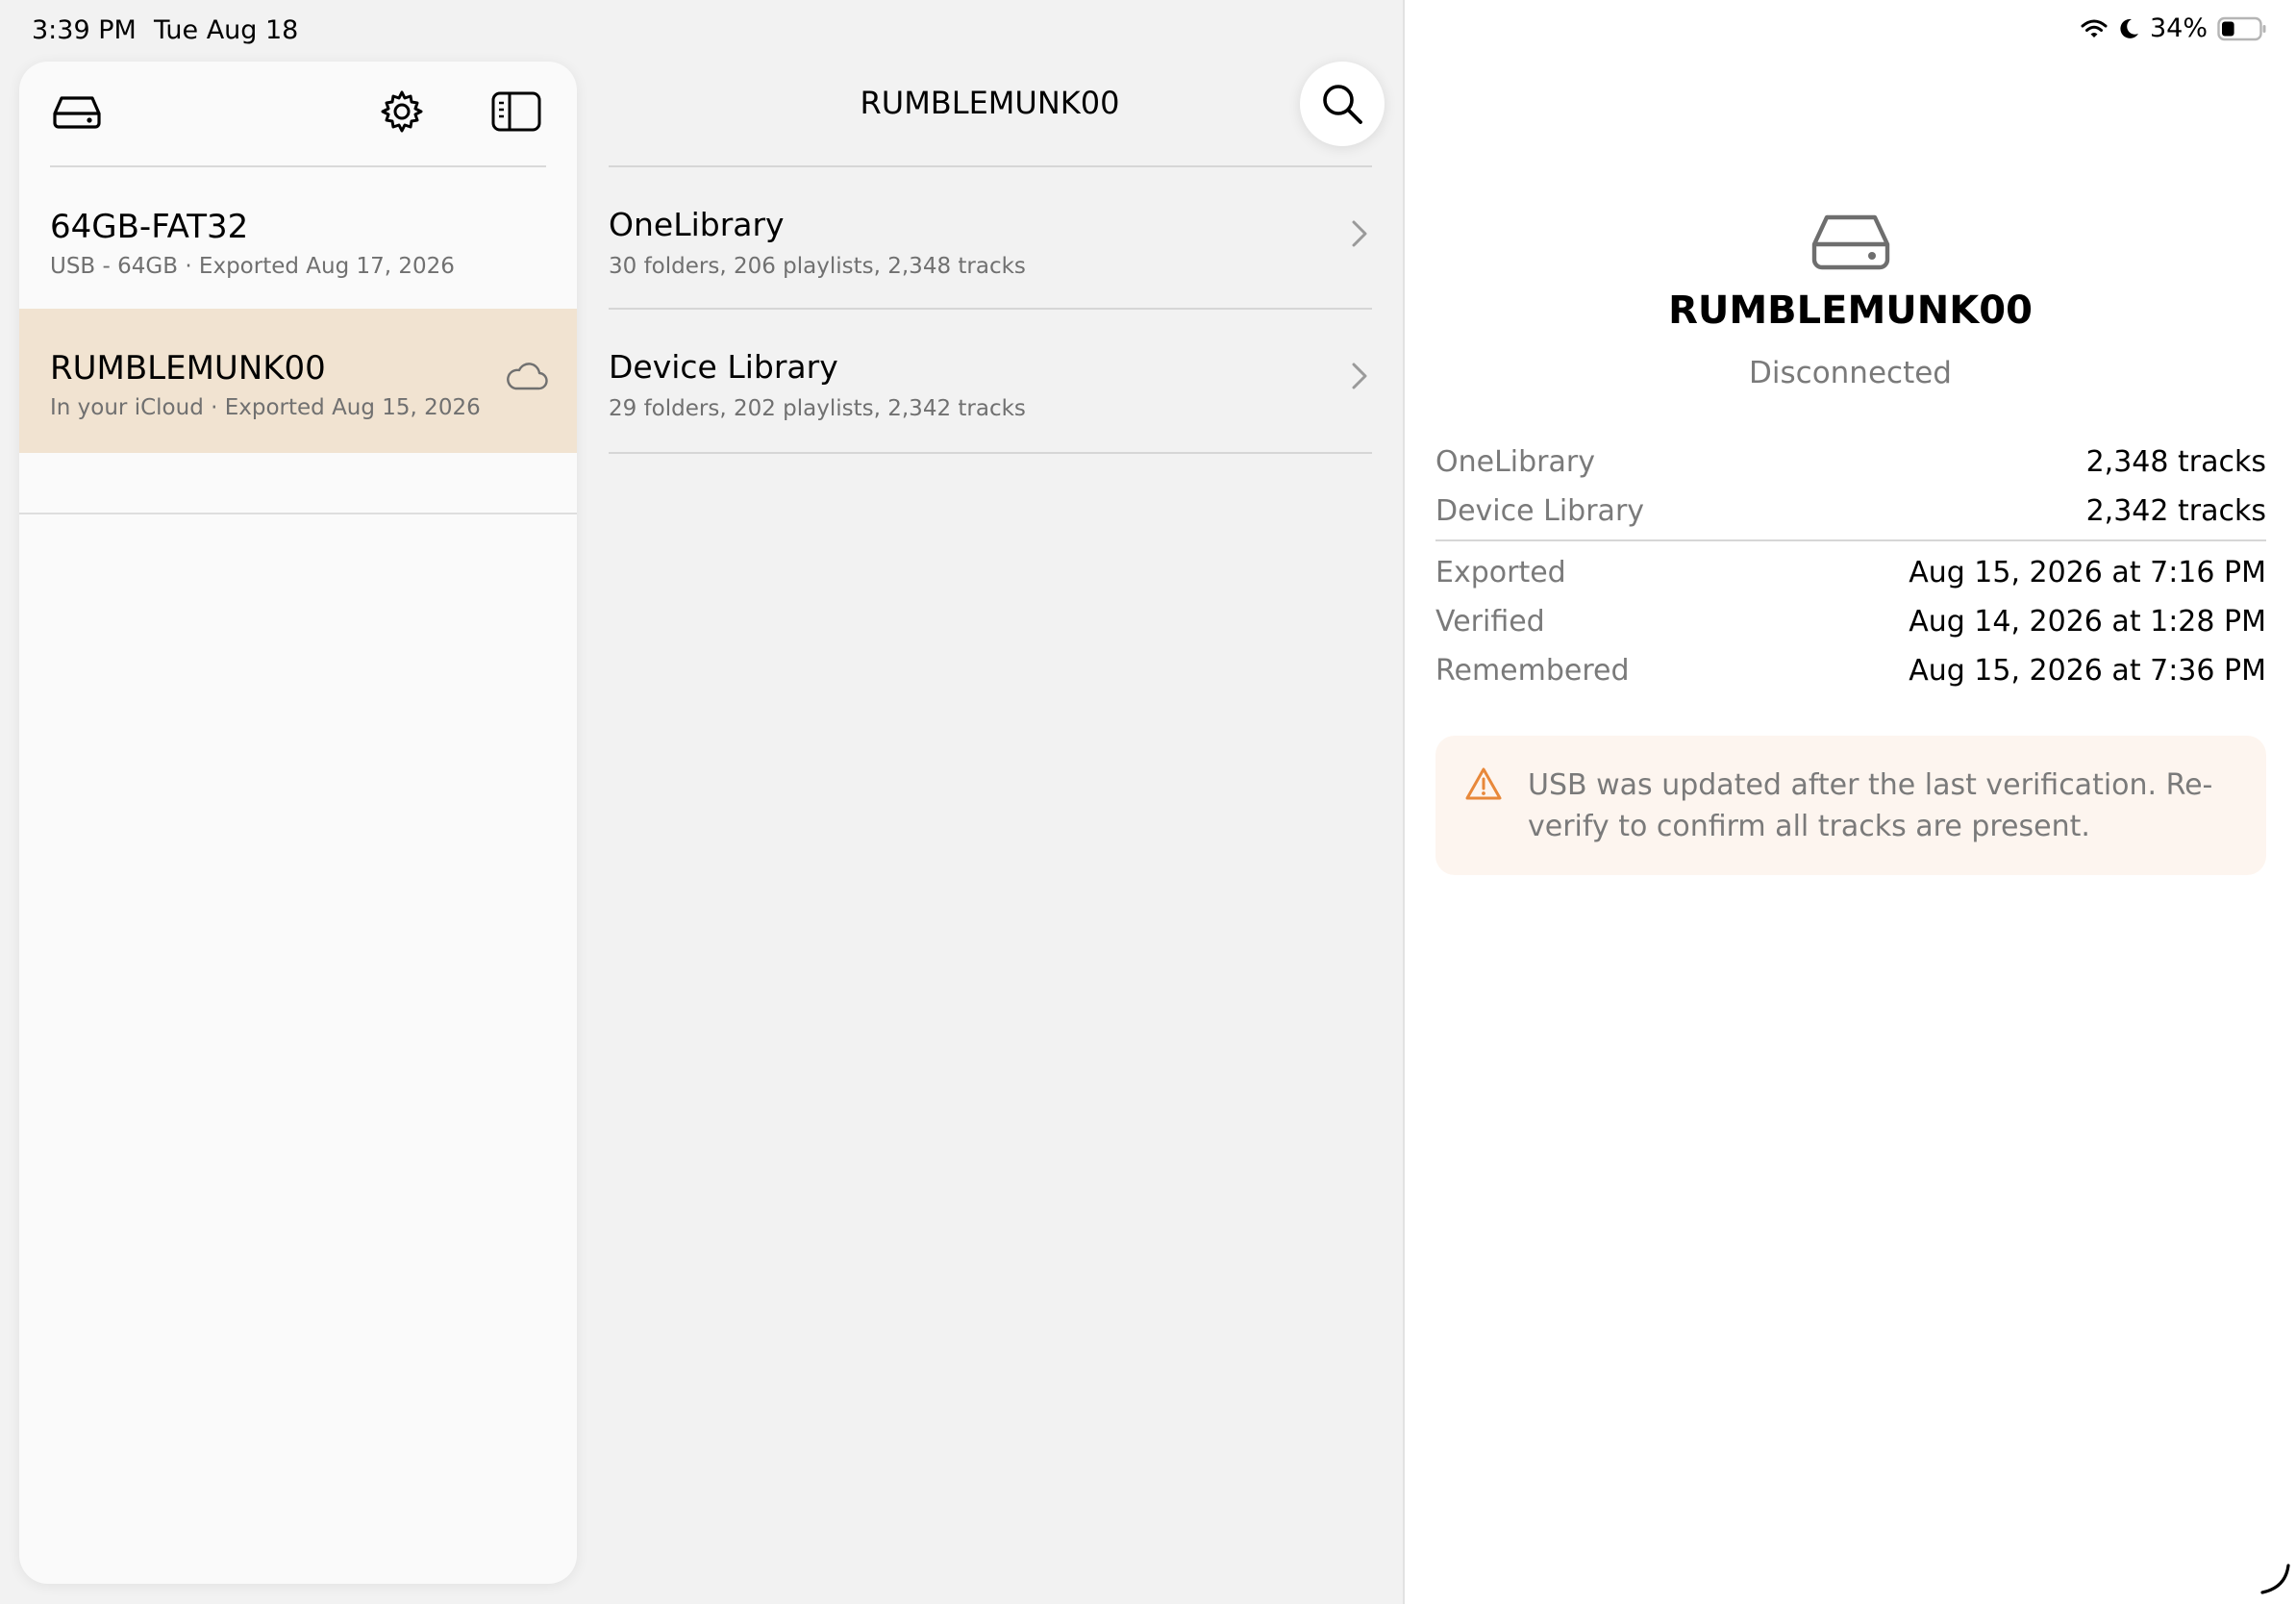  I want to click on battery-icon, so click(2241, 28).